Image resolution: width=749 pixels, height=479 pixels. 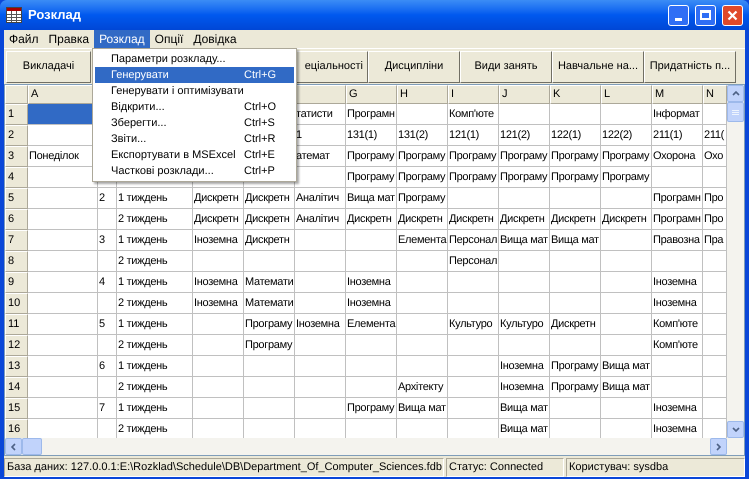 What do you see at coordinates (422, 135) in the screenshot?
I see `table-cell: 131(2)` at bounding box center [422, 135].